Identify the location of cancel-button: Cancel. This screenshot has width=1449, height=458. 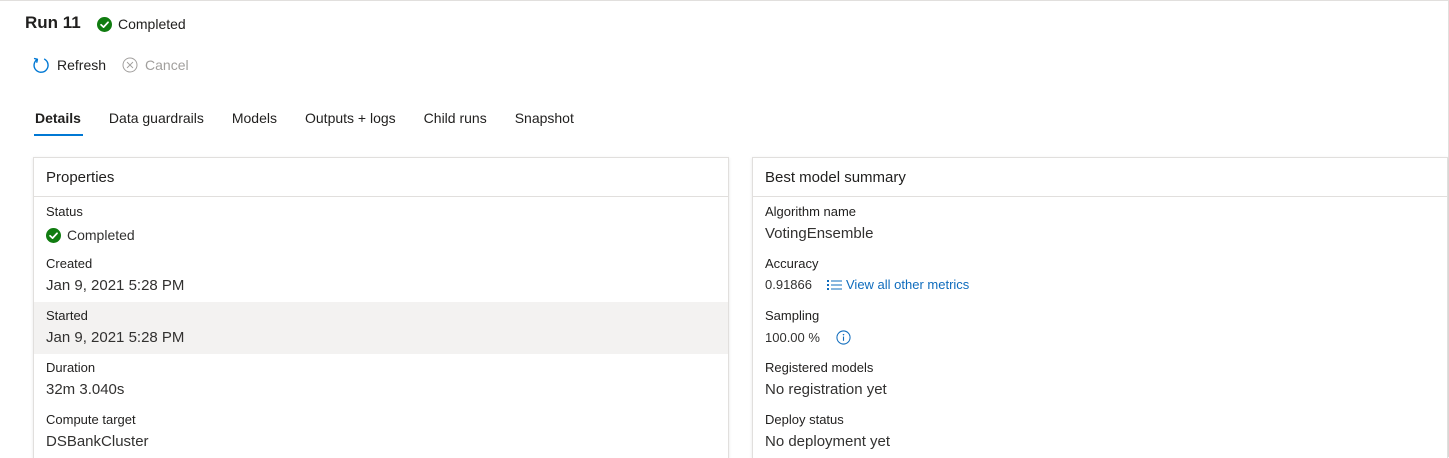
(155, 65).